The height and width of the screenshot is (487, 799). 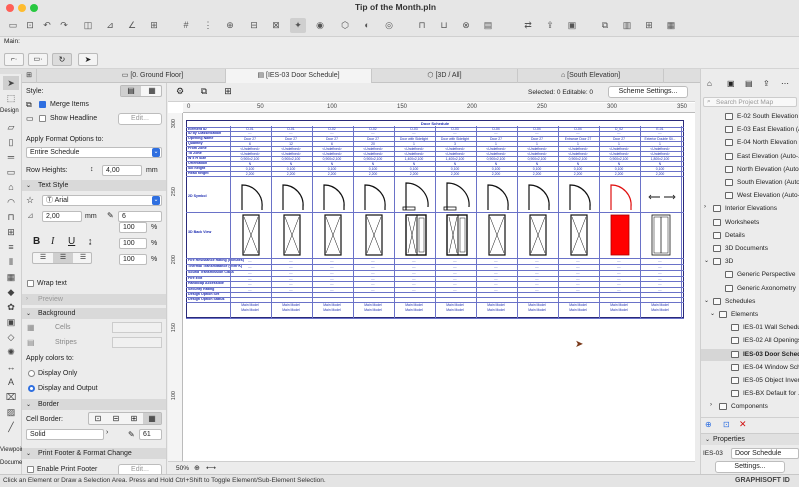 What do you see at coordinates (62, 59) in the screenshot?
I see `rotate-icon: ↻` at bounding box center [62, 59].